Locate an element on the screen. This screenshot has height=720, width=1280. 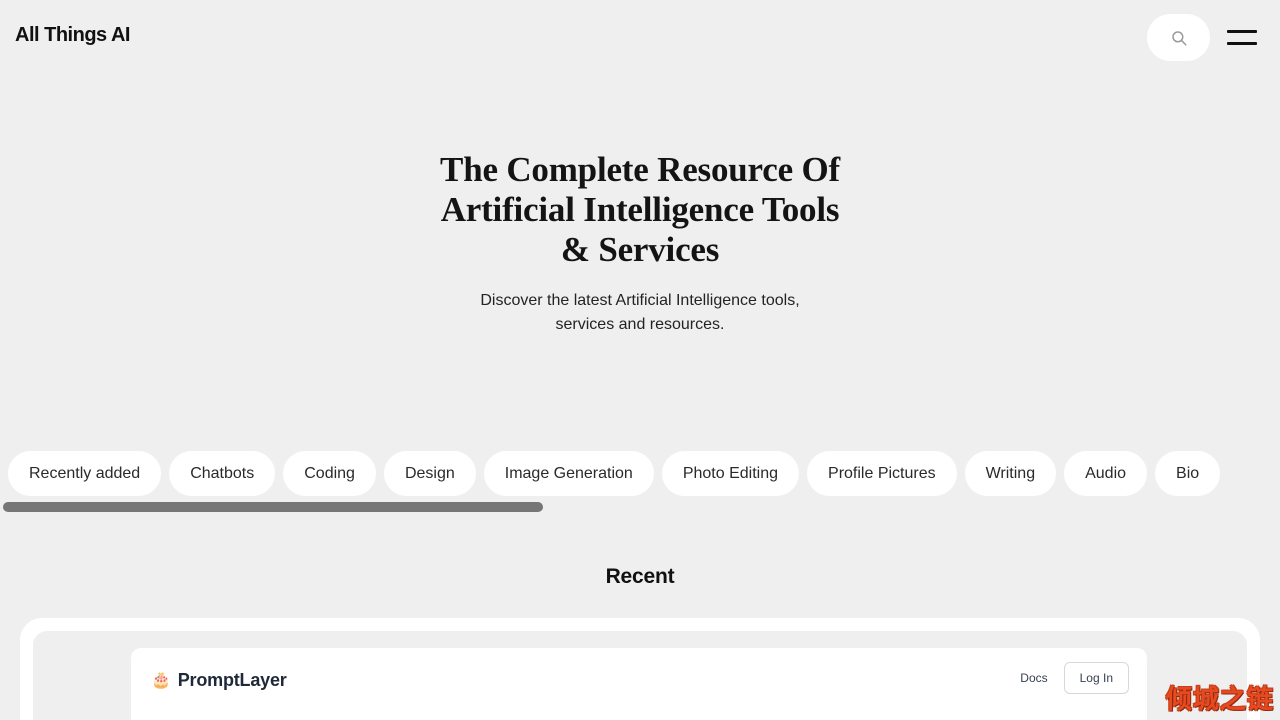
category-chip-profile-pictures: Profile Pictures is located at coordinates (882, 473).